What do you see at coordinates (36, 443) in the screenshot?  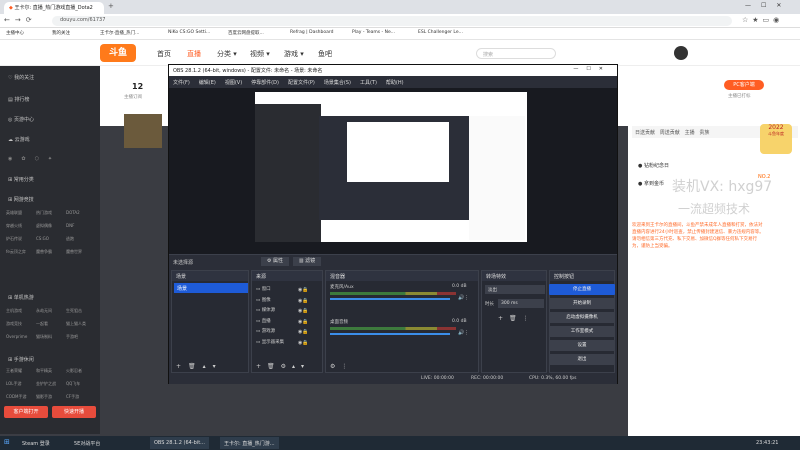 I see `taskbar-item: Steam 登录` at bounding box center [36, 443].